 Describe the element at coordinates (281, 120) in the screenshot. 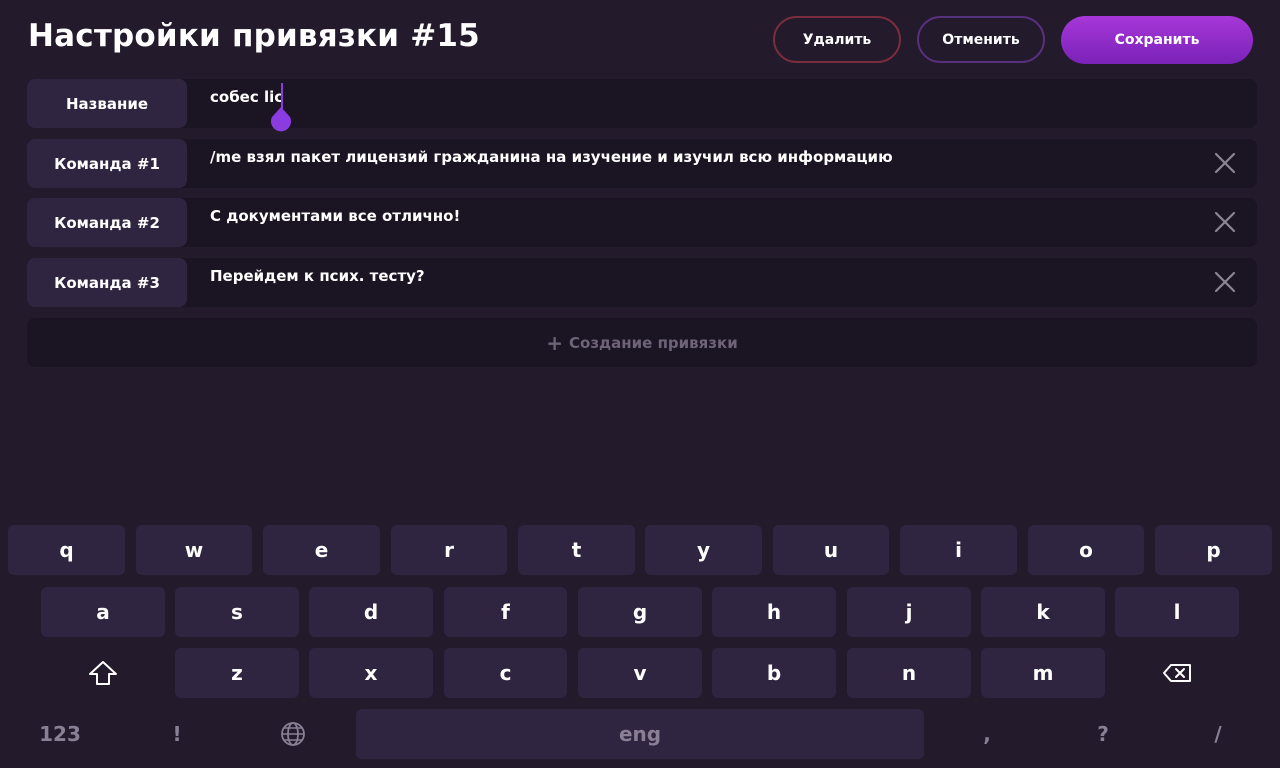

I see `caret-handle-icon` at that location.